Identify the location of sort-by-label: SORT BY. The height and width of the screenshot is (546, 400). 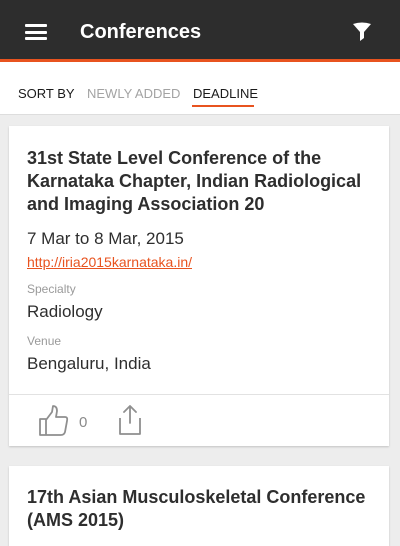
(46, 93).